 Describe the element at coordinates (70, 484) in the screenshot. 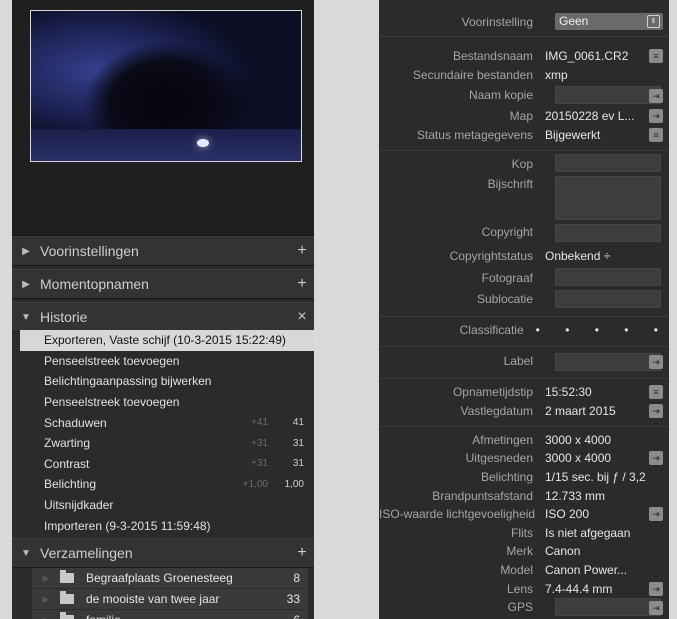

I see `history-item-name: Belichting` at that location.